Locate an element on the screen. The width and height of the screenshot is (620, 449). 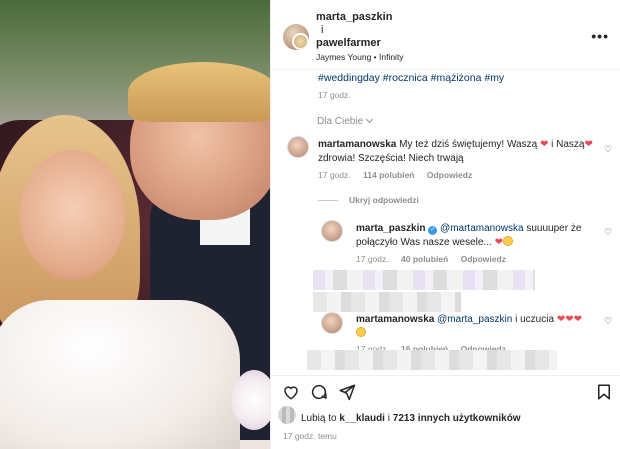
share-icon is located at coordinates (347, 392).